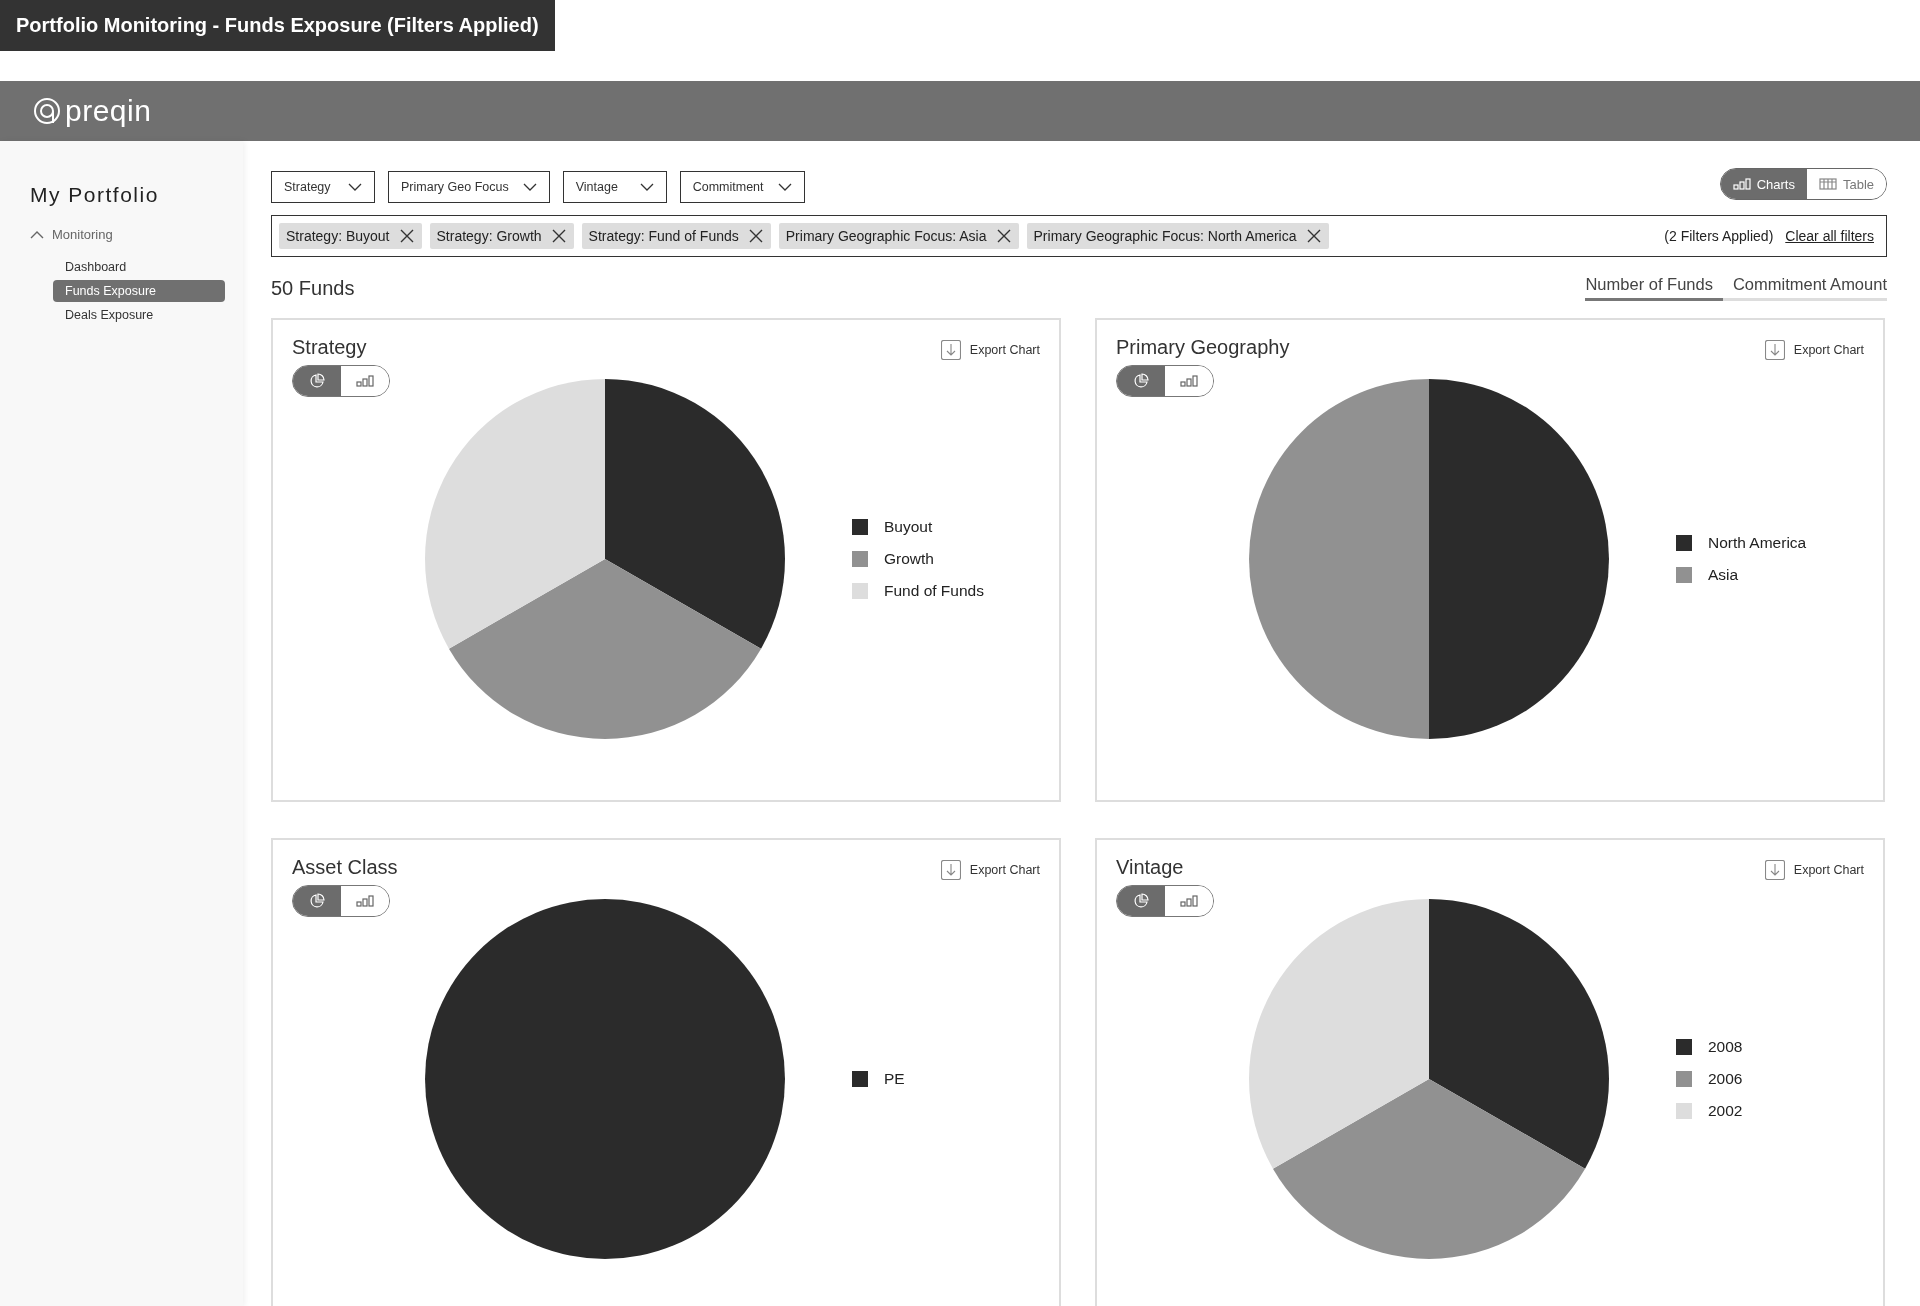  What do you see at coordinates (1757, 543) in the screenshot?
I see `legend-label: North America` at bounding box center [1757, 543].